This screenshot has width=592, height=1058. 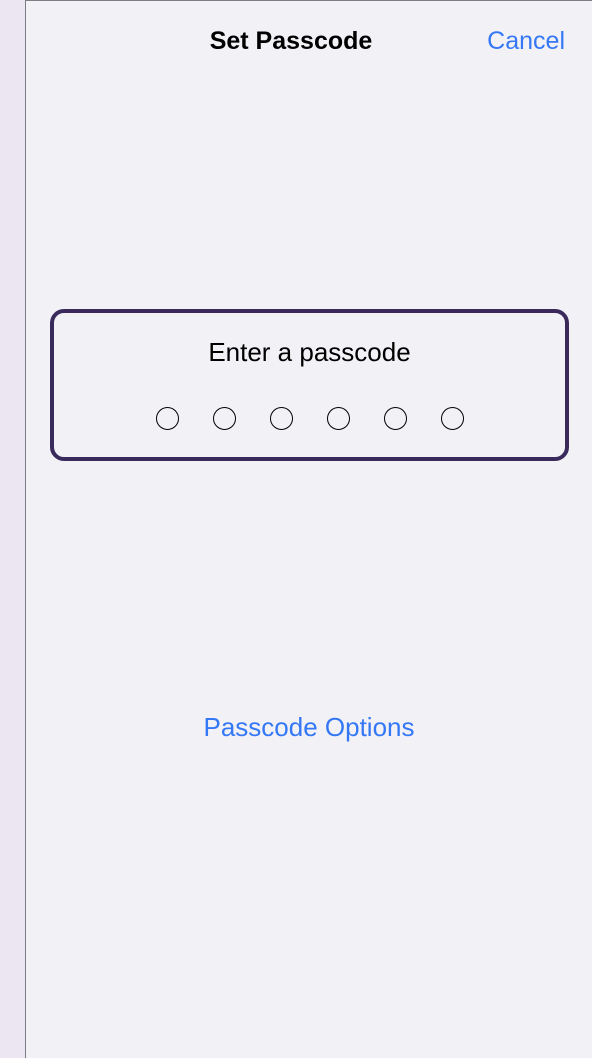 What do you see at coordinates (309, 418) in the screenshot?
I see `passcode-dots` at bounding box center [309, 418].